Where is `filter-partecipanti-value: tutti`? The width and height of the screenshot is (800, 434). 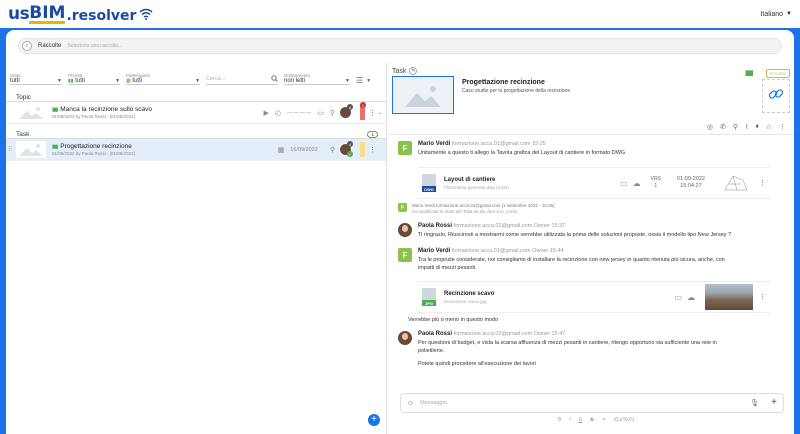 filter-partecipanti-value: tutti is located at coordinates (137, 81).